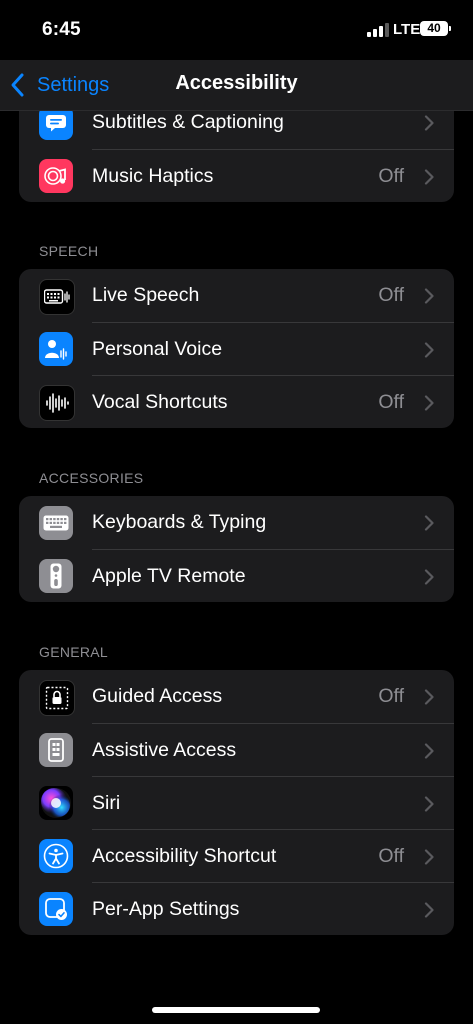  I want to click on battery-icon: 40, so click(435, 28).